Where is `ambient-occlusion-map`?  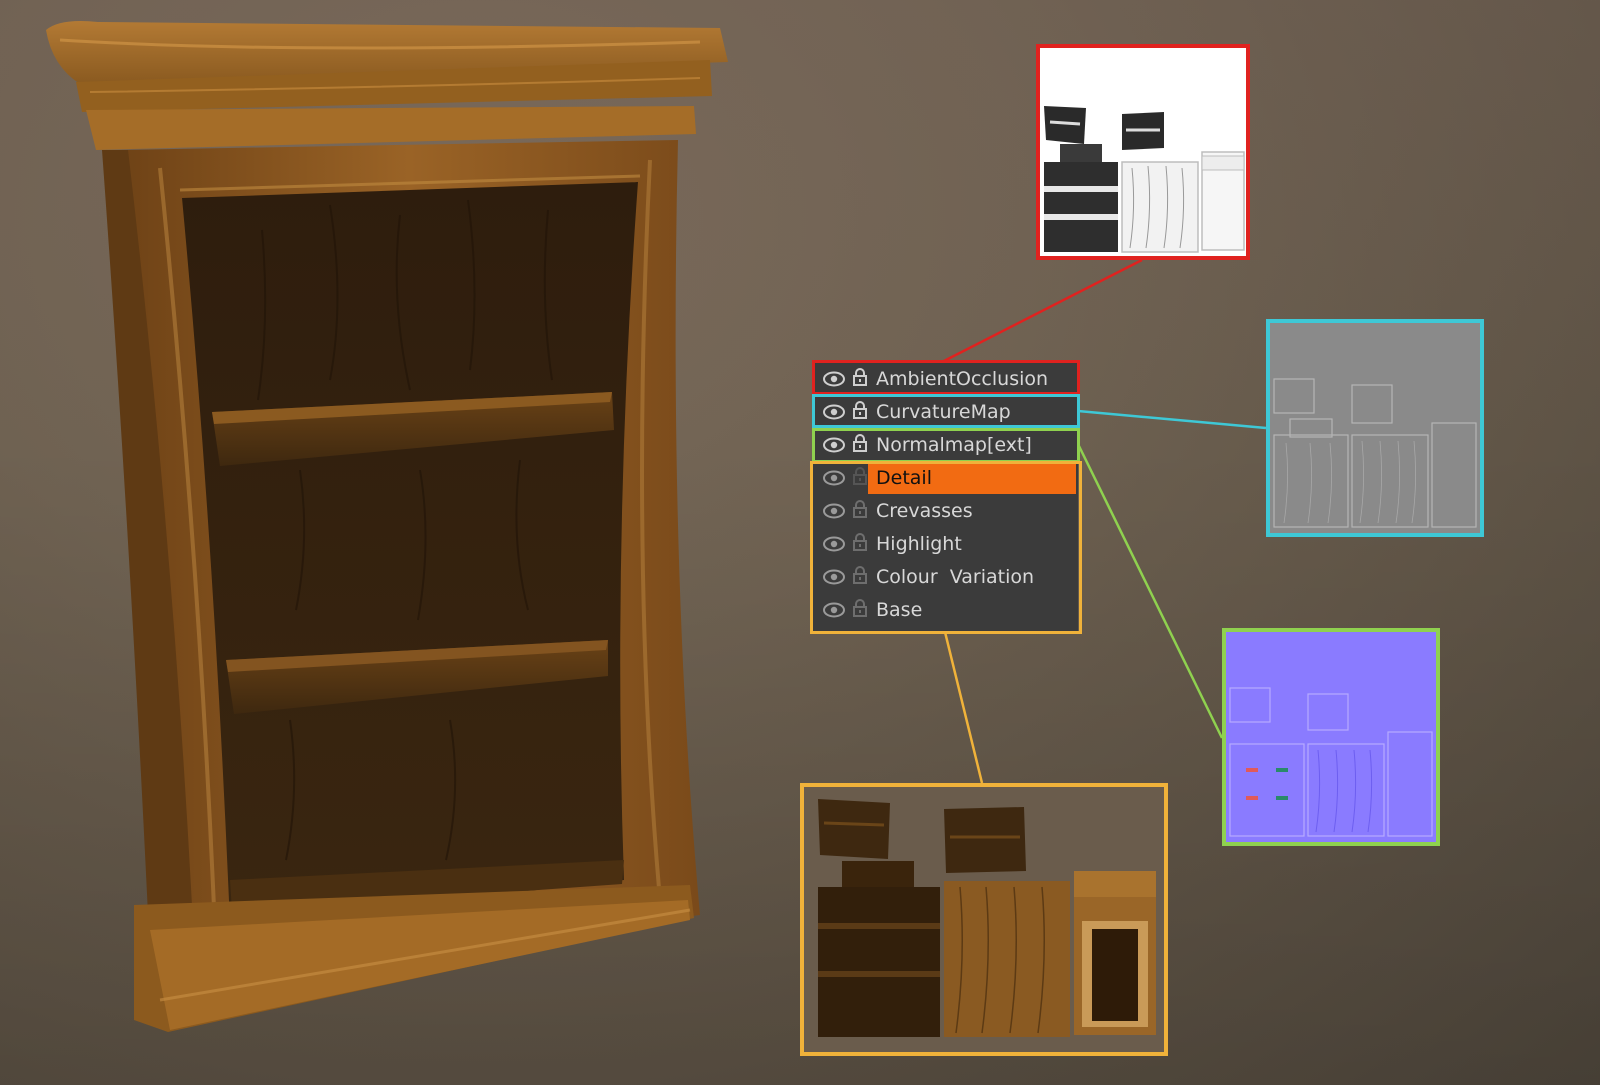 ambient-occlusion-map is located at coordinates (1143, 152).